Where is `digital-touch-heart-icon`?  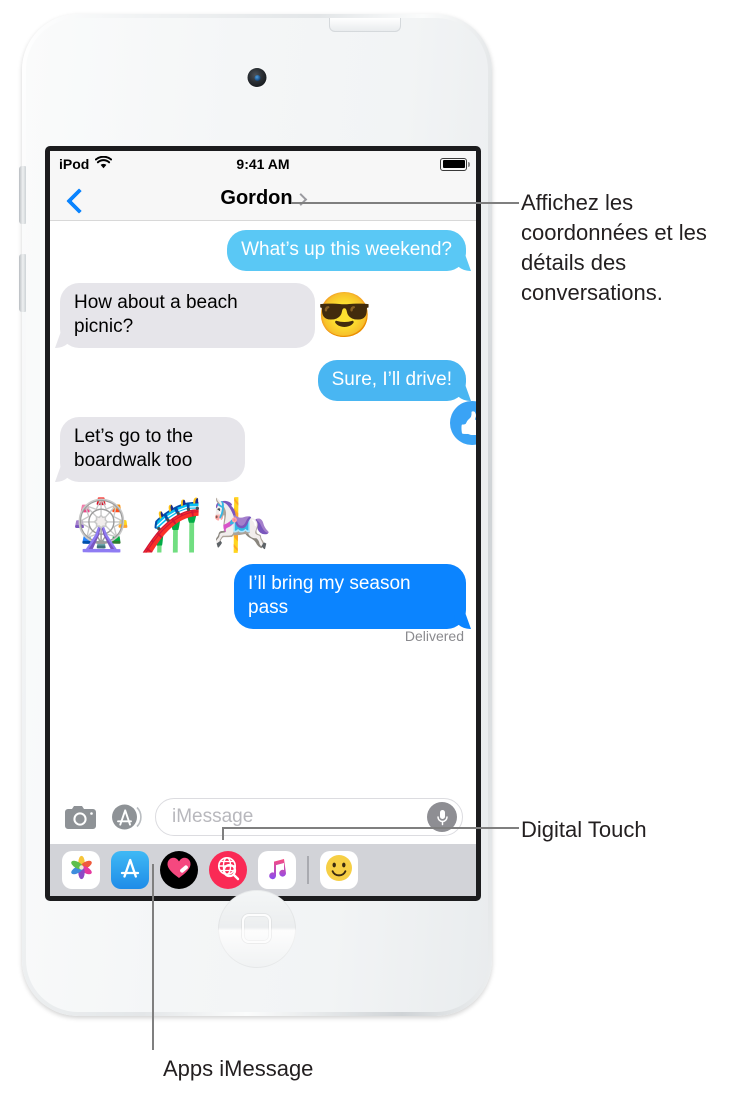
digital-touch-heart-icon is located at coordinates (179, 870).